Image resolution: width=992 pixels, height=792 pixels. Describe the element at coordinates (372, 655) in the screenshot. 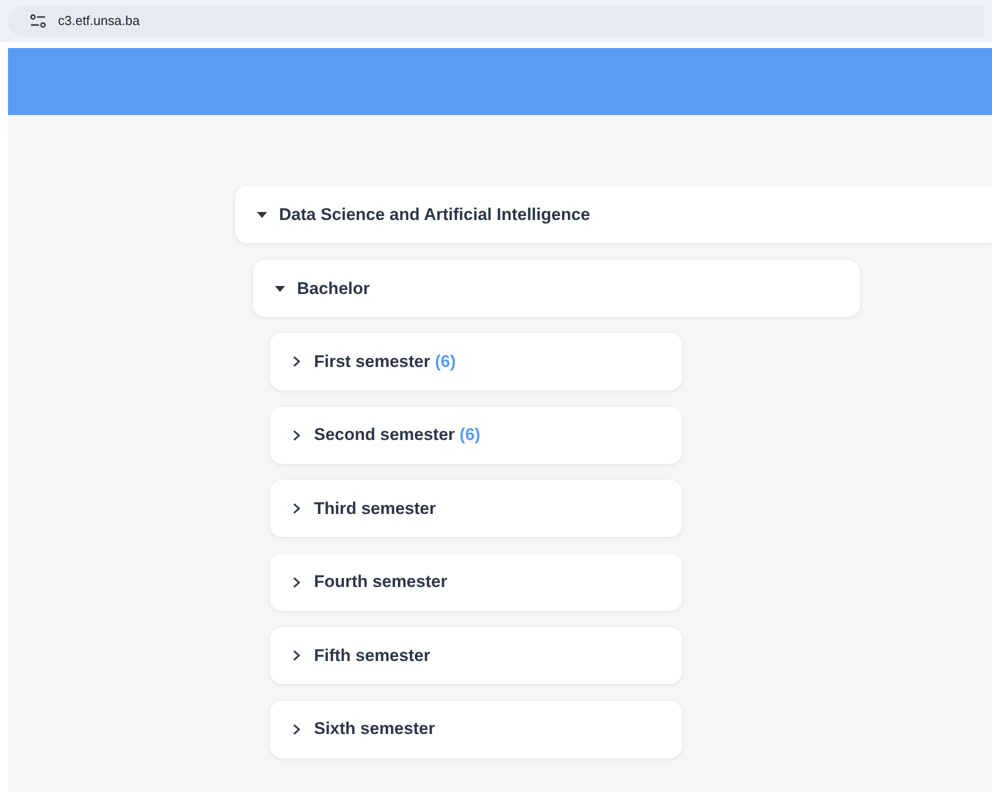

I see `semester-title: Fifth semester` at that location.